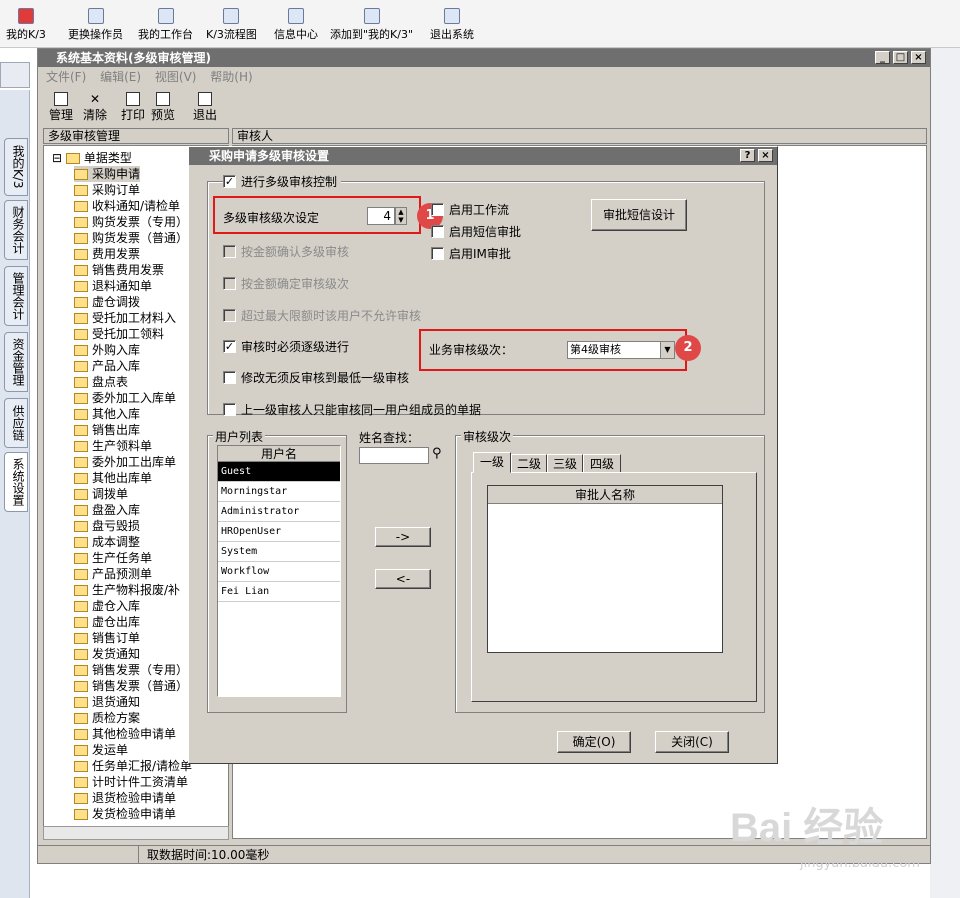 The height and width of the screenshot is (898, 960). What do you see at coordinates (16, 423) in the screenshot?
I see `tab-supply-chain: 供应链` at bounding box center [16, 423].